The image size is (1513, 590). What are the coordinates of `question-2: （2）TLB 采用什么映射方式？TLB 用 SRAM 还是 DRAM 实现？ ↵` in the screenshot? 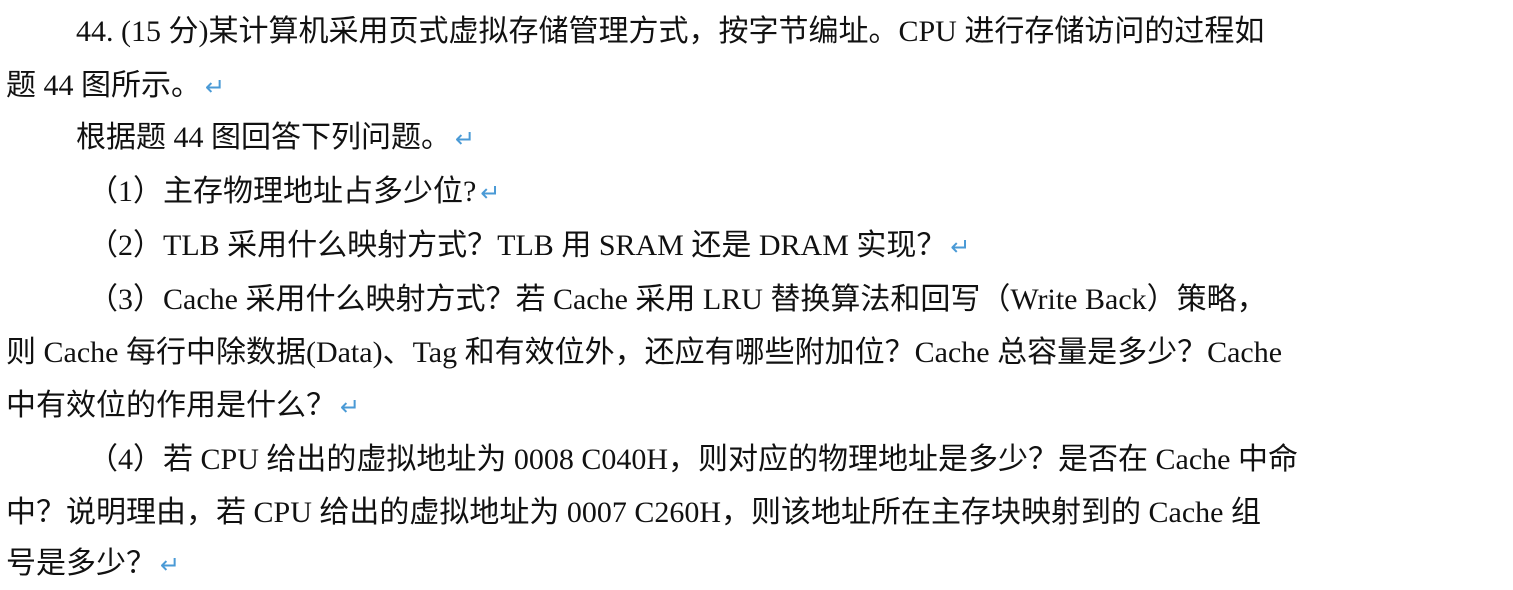 It's located at (529, 246).